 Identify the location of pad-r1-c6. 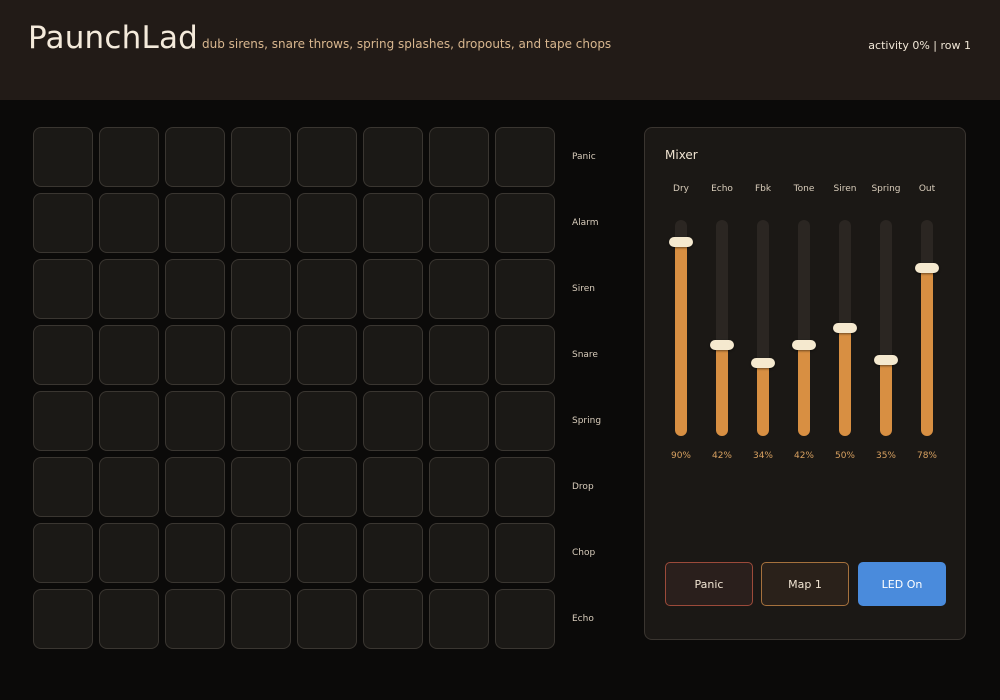
(393, 157).